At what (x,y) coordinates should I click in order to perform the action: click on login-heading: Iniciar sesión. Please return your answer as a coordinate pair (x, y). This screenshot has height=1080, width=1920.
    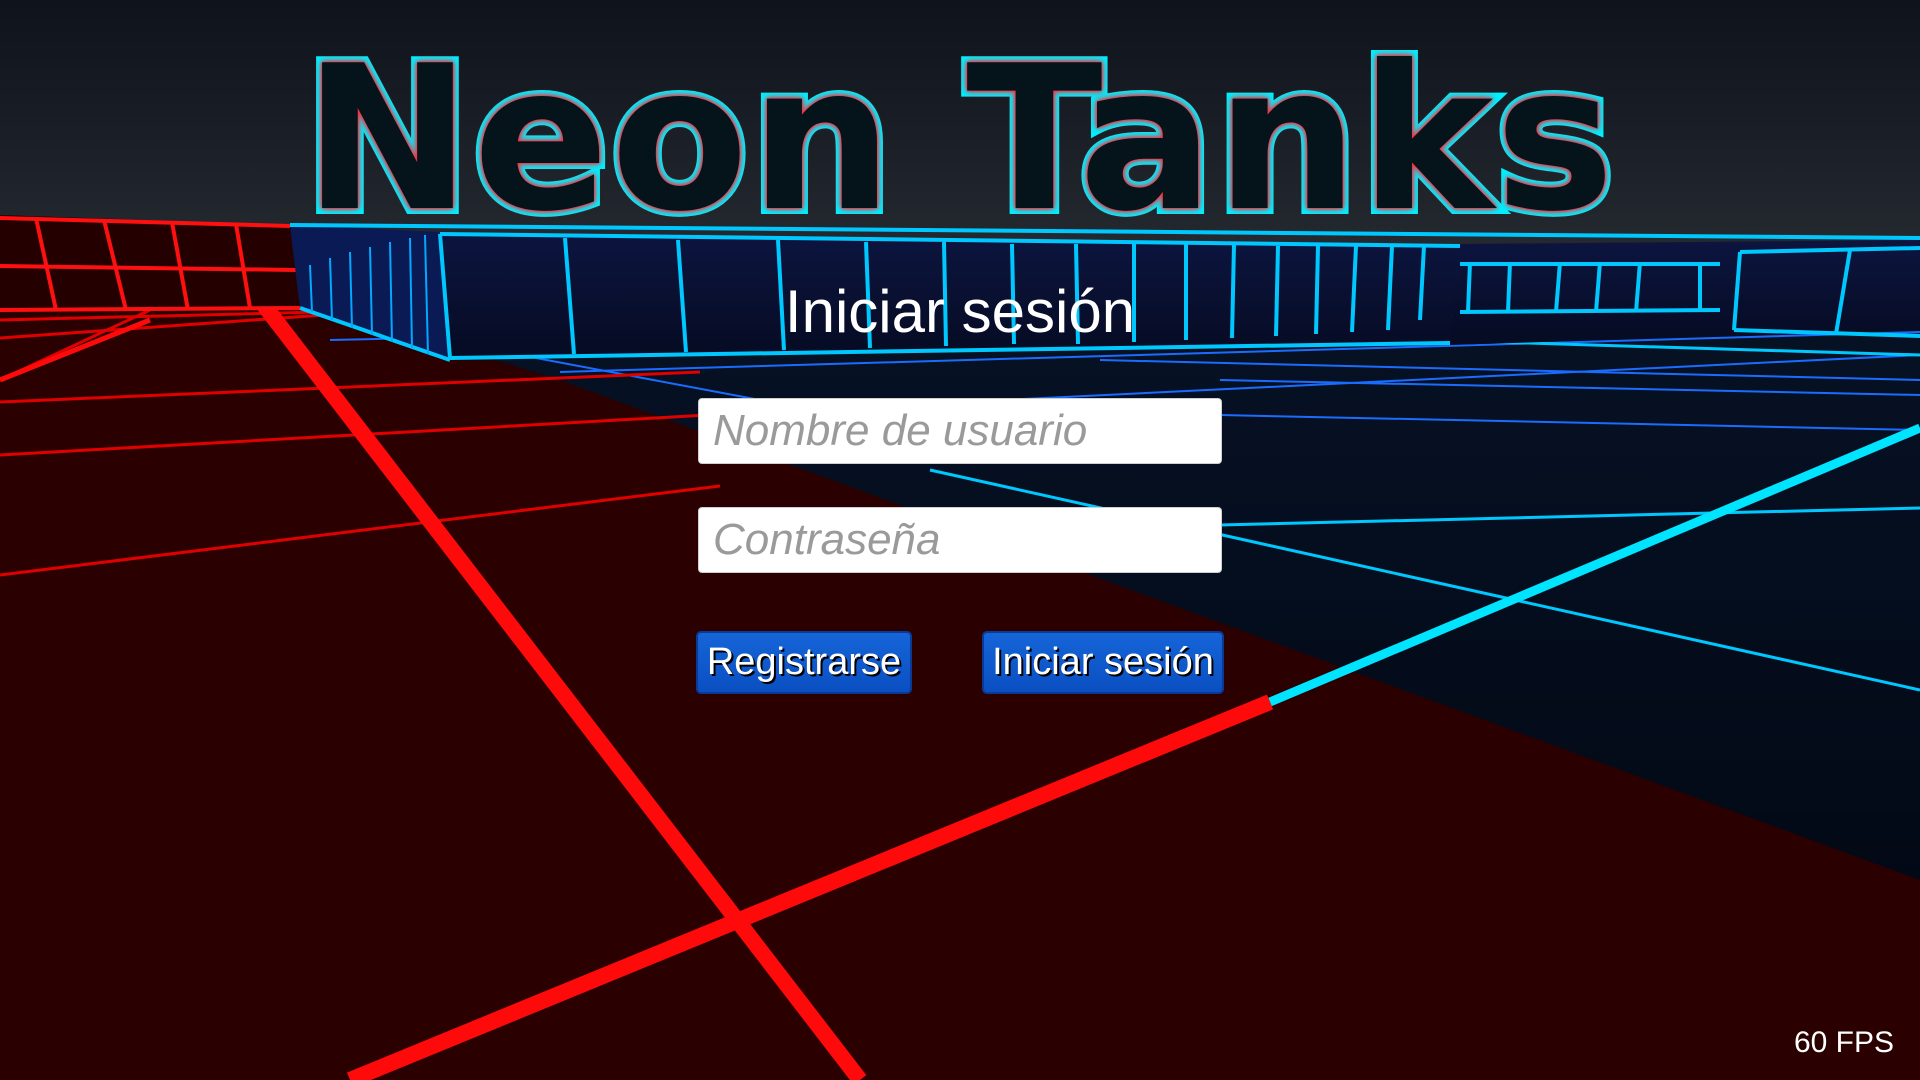
    Looking at the image, I should click on (960, 311).